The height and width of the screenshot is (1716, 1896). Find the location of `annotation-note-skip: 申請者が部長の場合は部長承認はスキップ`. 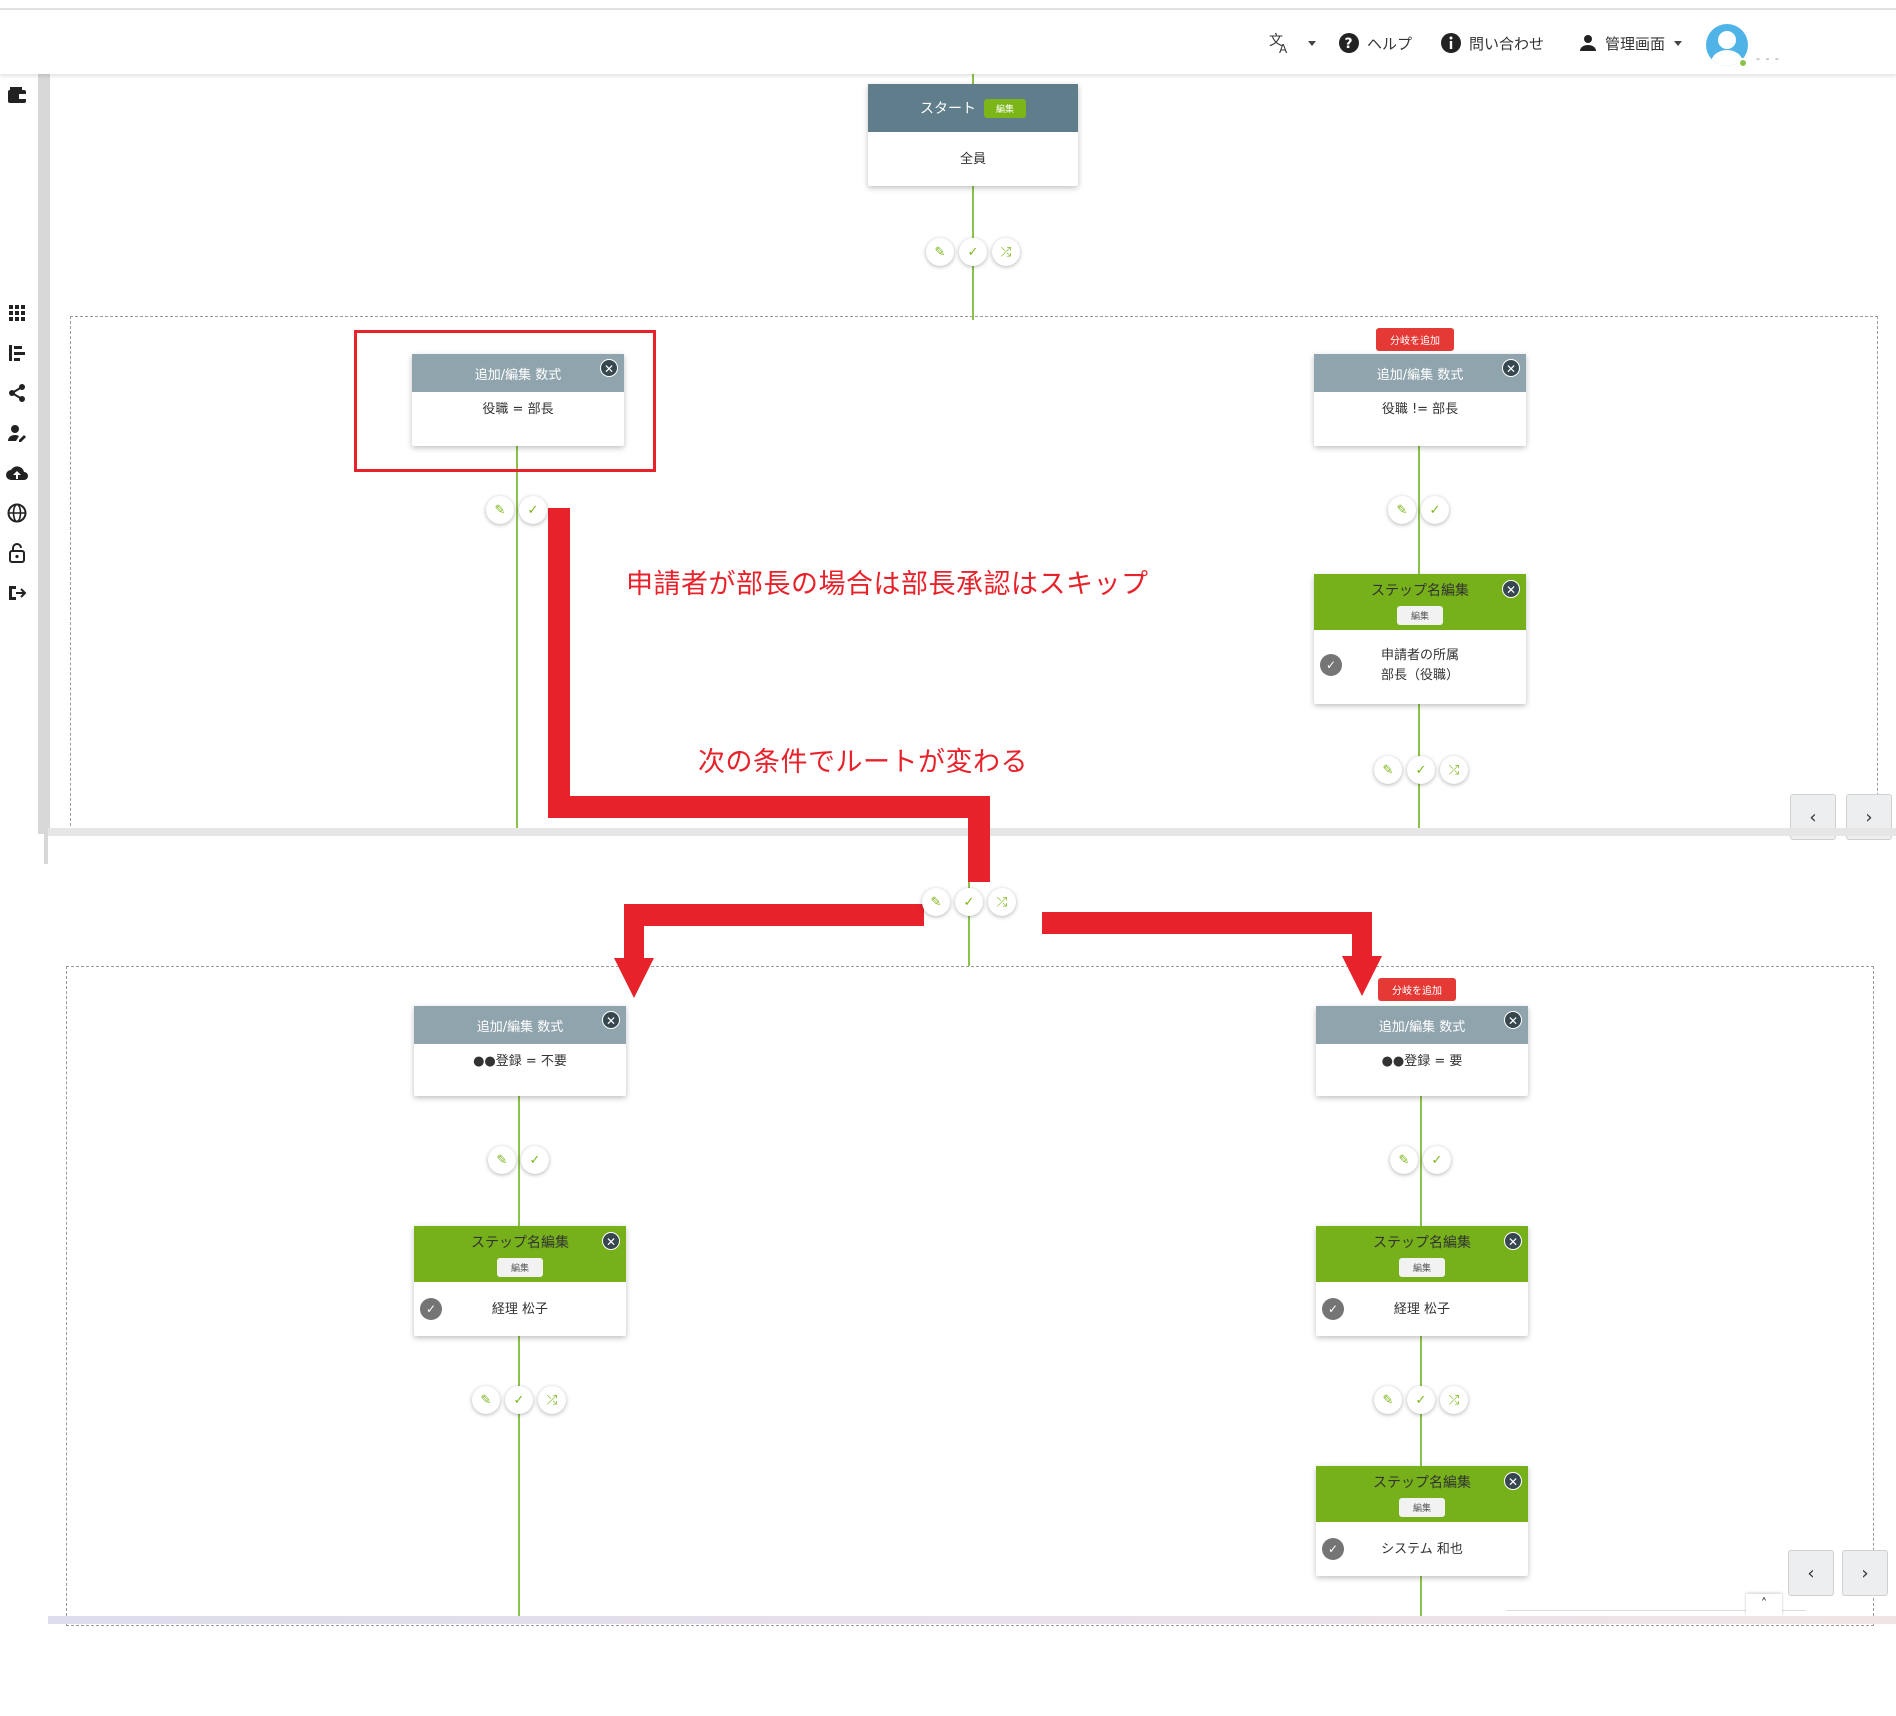

annotation-note-skip: 申請者が部長の場合は部長承認はスキップ is located at coordinates (887, 584).